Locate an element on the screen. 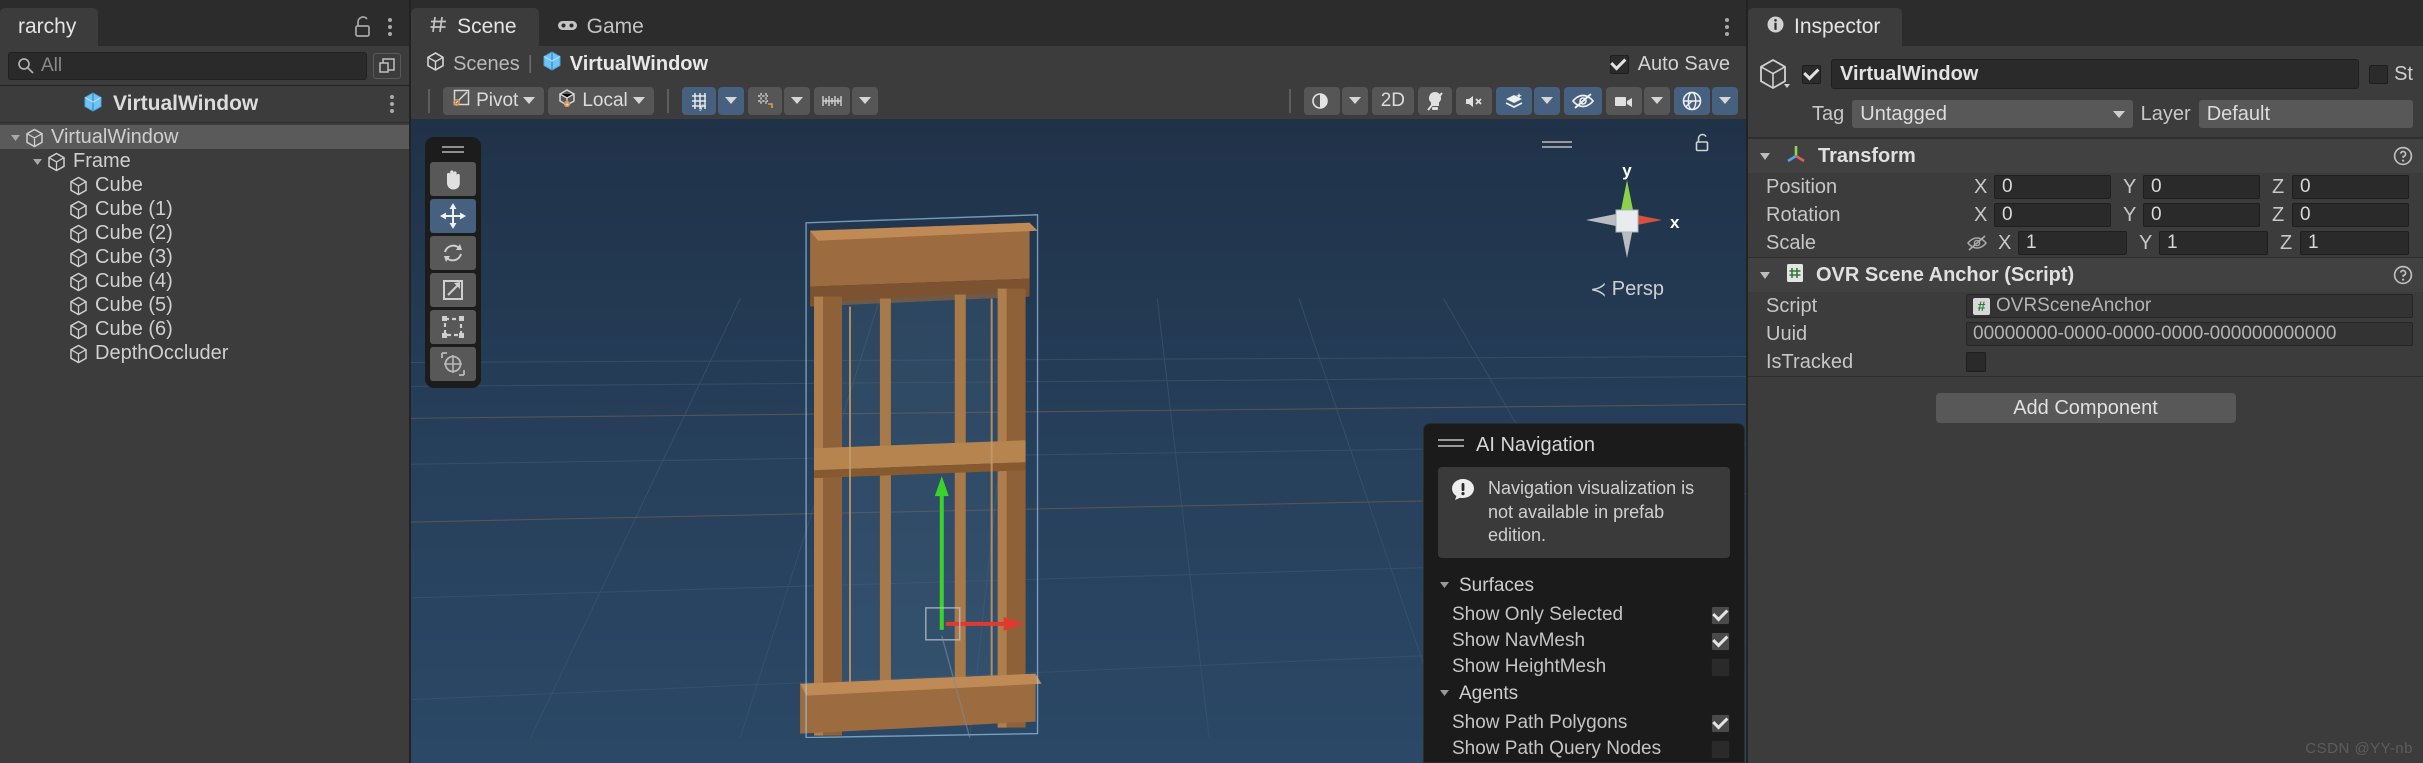  static-checkbox is located at coordinates (2379, 74).